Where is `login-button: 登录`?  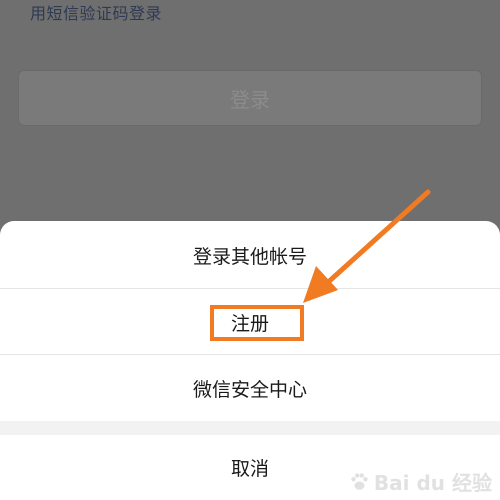 login-button: 登录 is located at coordinates (250, 98).